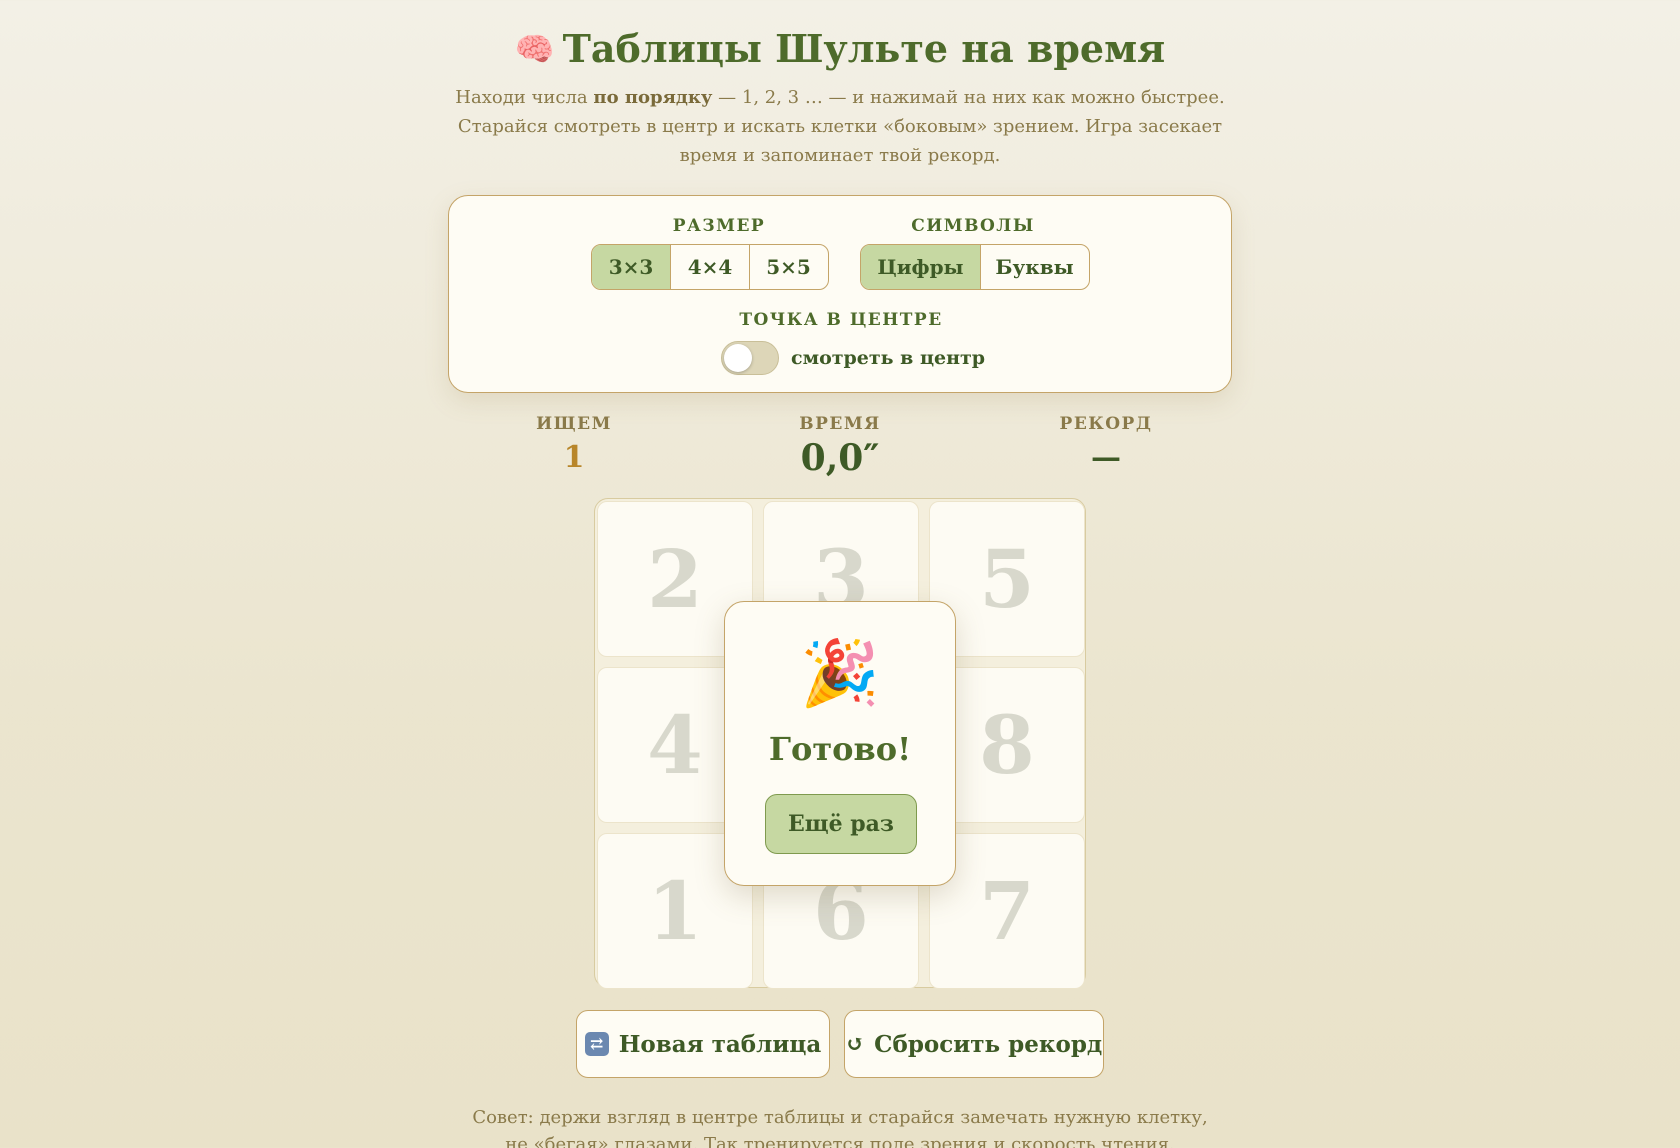 This screenshot has width=1680, height=1148. I want to click on symbols-option-letters: Буквы, so click(1034, 267).